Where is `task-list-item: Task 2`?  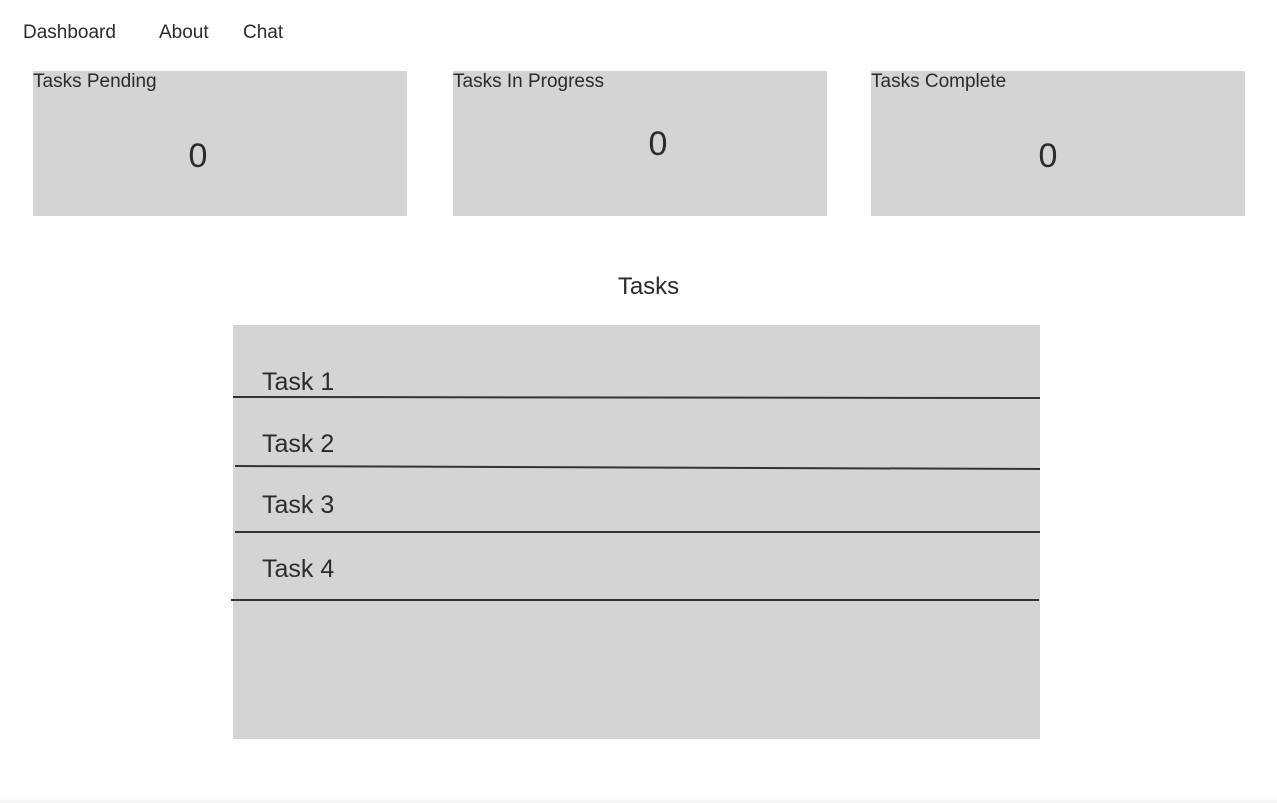 task-list-item: Task 2 is located at coordinates (636, 443).